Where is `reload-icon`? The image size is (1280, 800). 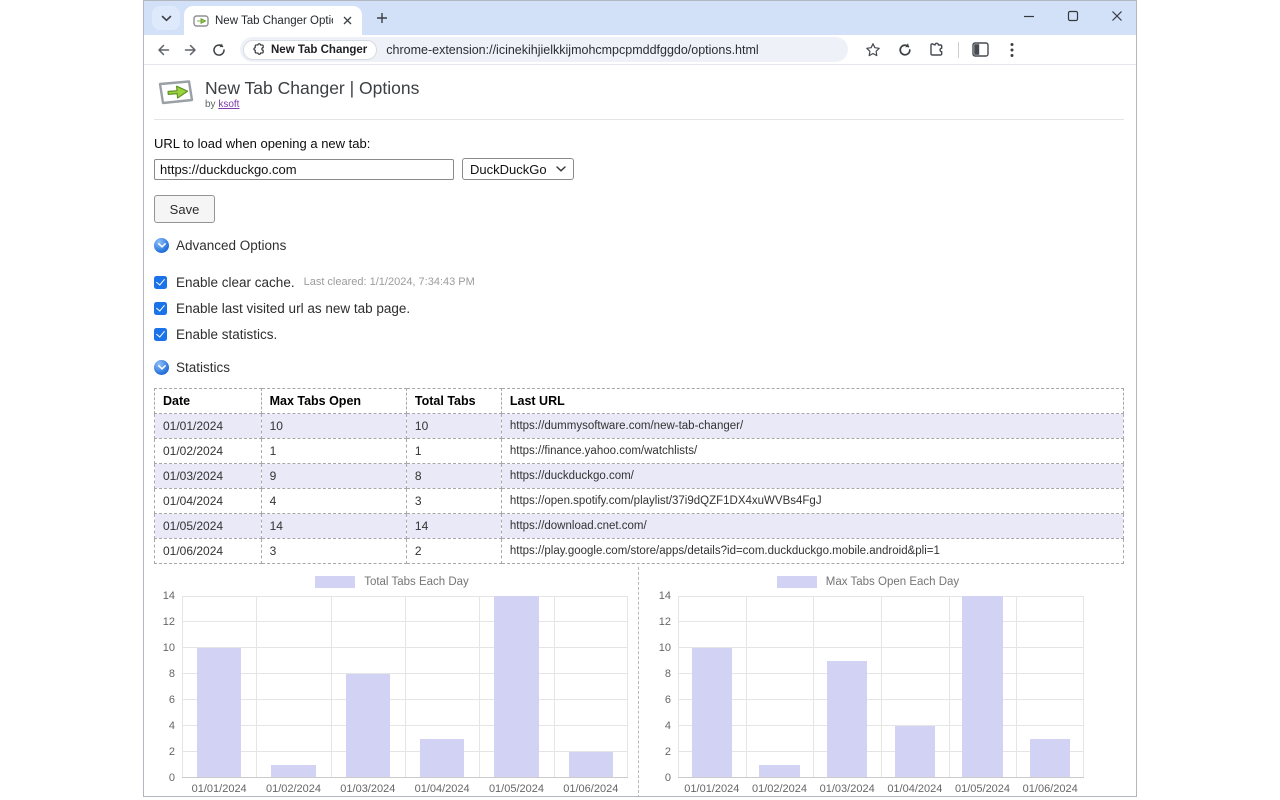 reload-icon is located at coordinates (219, 50).